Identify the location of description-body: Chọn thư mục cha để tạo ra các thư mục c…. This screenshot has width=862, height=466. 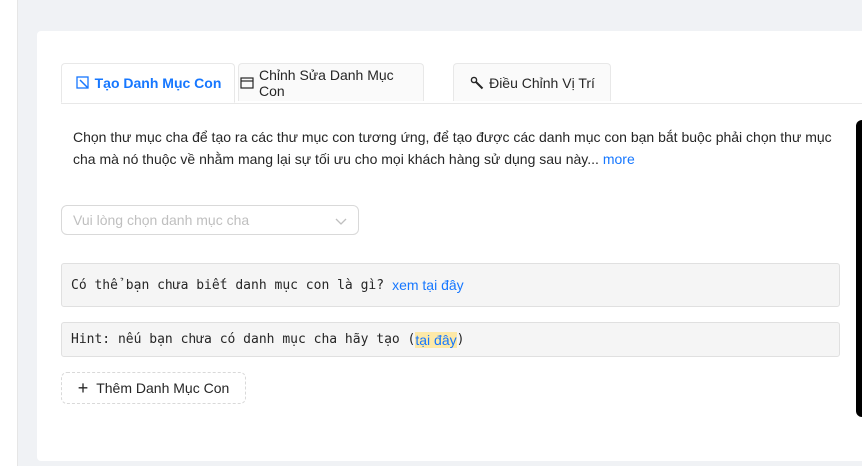
(452, 148).